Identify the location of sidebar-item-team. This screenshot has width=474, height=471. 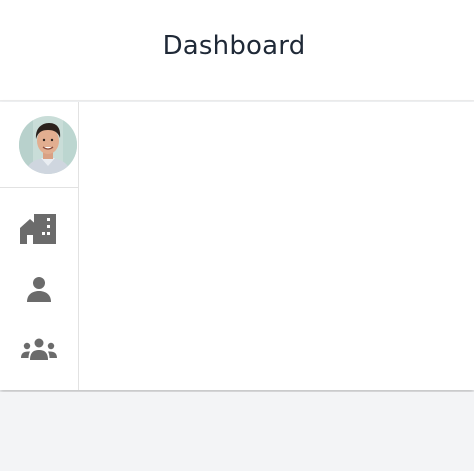
(39, 349).